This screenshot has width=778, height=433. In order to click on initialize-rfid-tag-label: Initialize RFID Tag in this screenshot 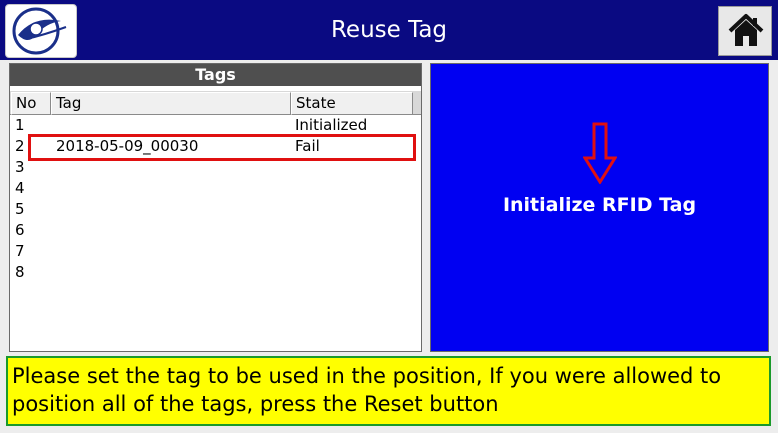, I will do `click(599, 205)`.